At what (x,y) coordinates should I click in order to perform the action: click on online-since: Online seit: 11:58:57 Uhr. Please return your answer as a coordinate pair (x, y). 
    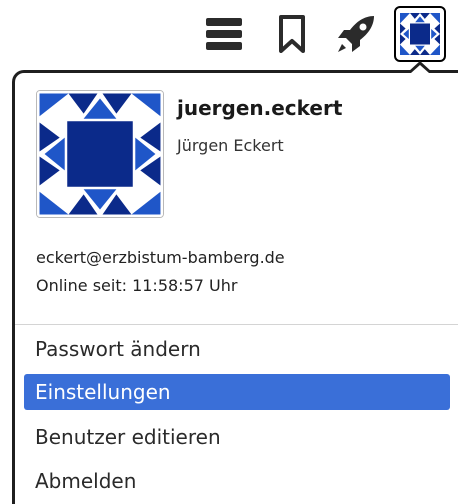
    Looking at the image, I should click on (137, 285).